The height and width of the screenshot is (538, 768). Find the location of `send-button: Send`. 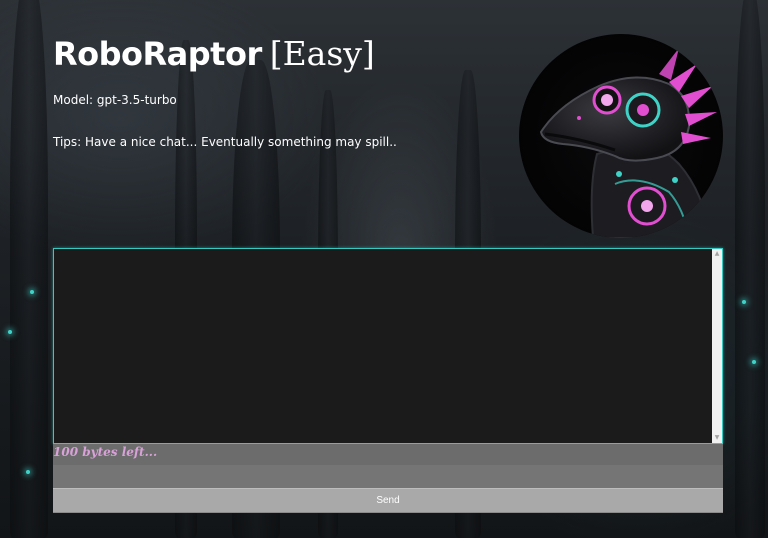

send-button: Send is located at coordinates (388, 500).